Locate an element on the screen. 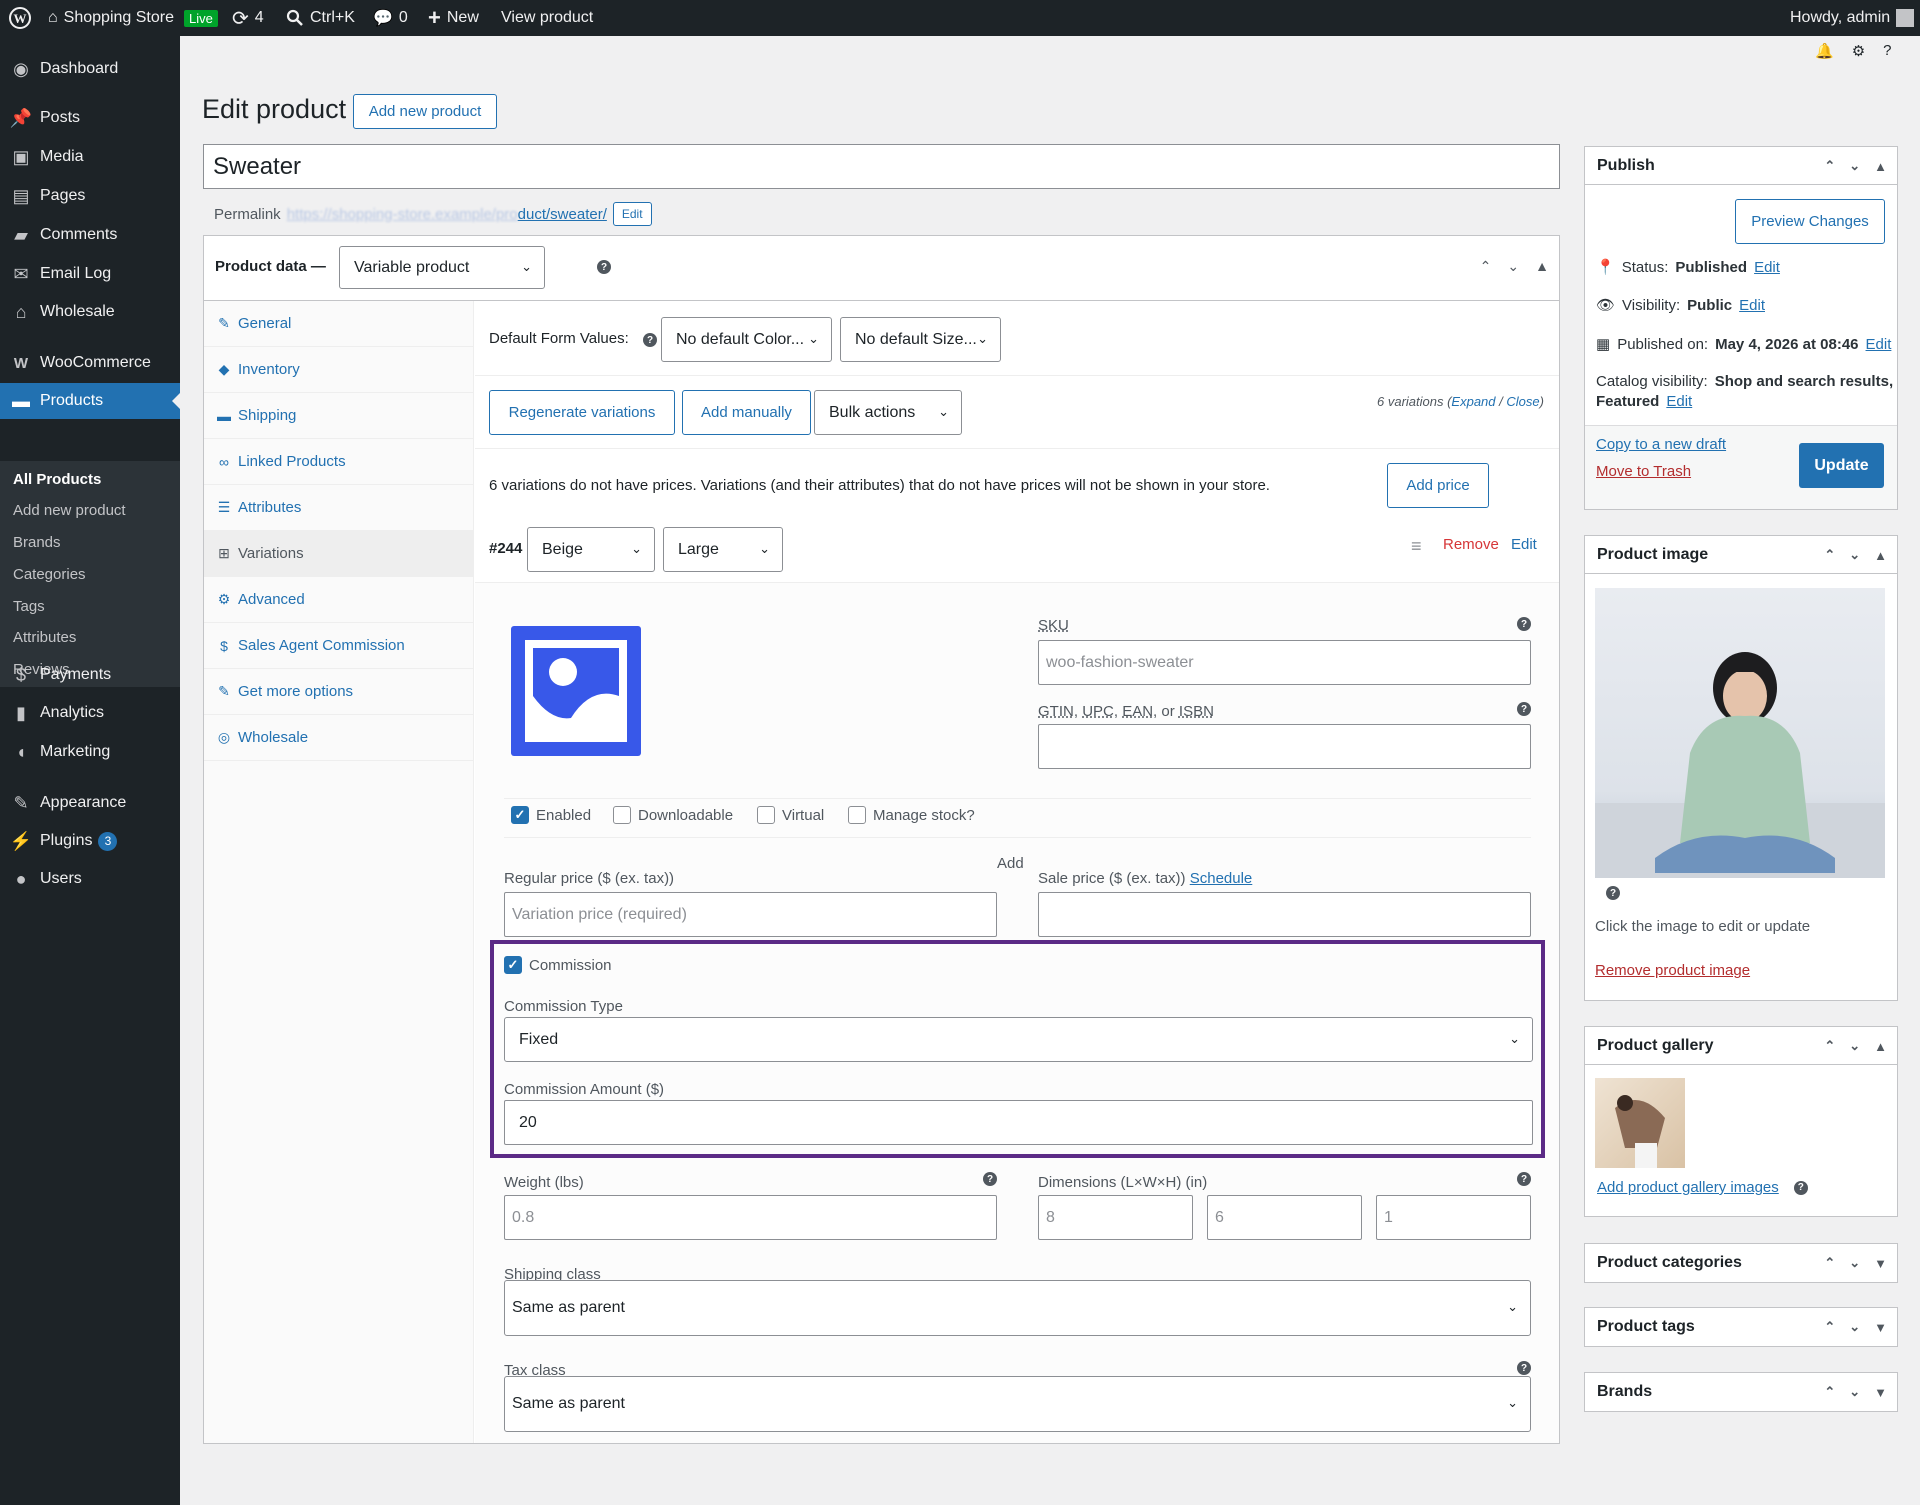 This screenshot has height=1505, width=1920. gear-icon: ⚙ is located at coordinates (1858, 53).